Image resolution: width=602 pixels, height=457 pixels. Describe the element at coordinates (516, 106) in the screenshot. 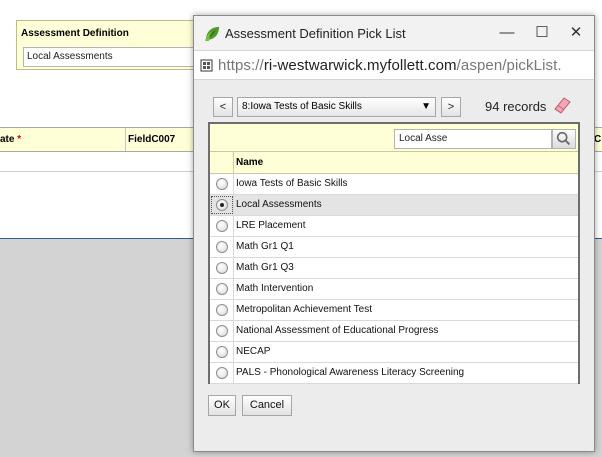

I see `record-count: 94 records` at that location.